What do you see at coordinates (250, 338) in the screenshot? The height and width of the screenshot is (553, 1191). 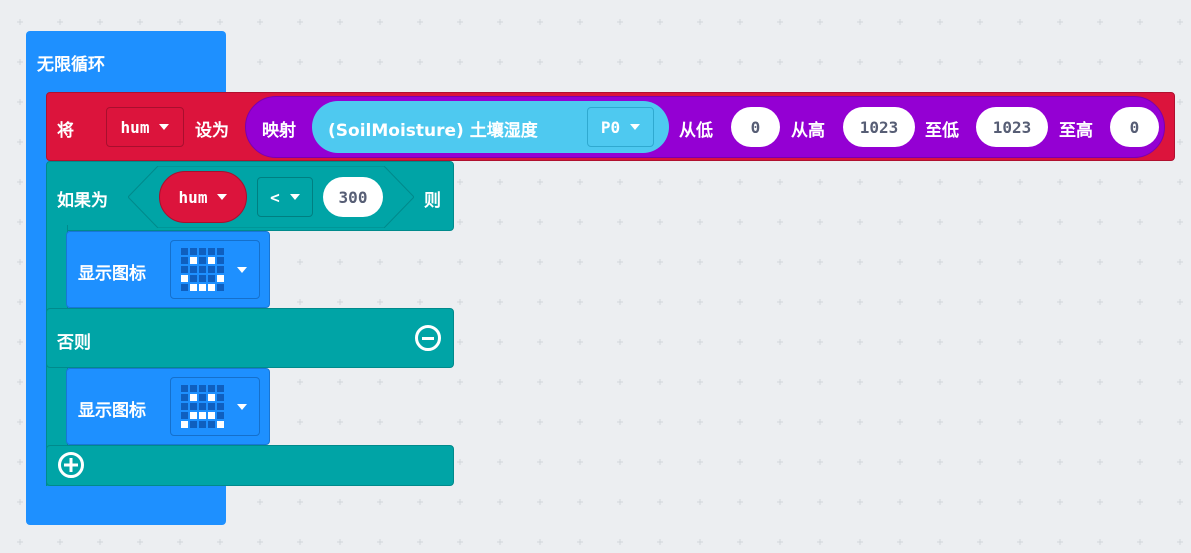 I see `else-section` at bounding box center [250, 338].